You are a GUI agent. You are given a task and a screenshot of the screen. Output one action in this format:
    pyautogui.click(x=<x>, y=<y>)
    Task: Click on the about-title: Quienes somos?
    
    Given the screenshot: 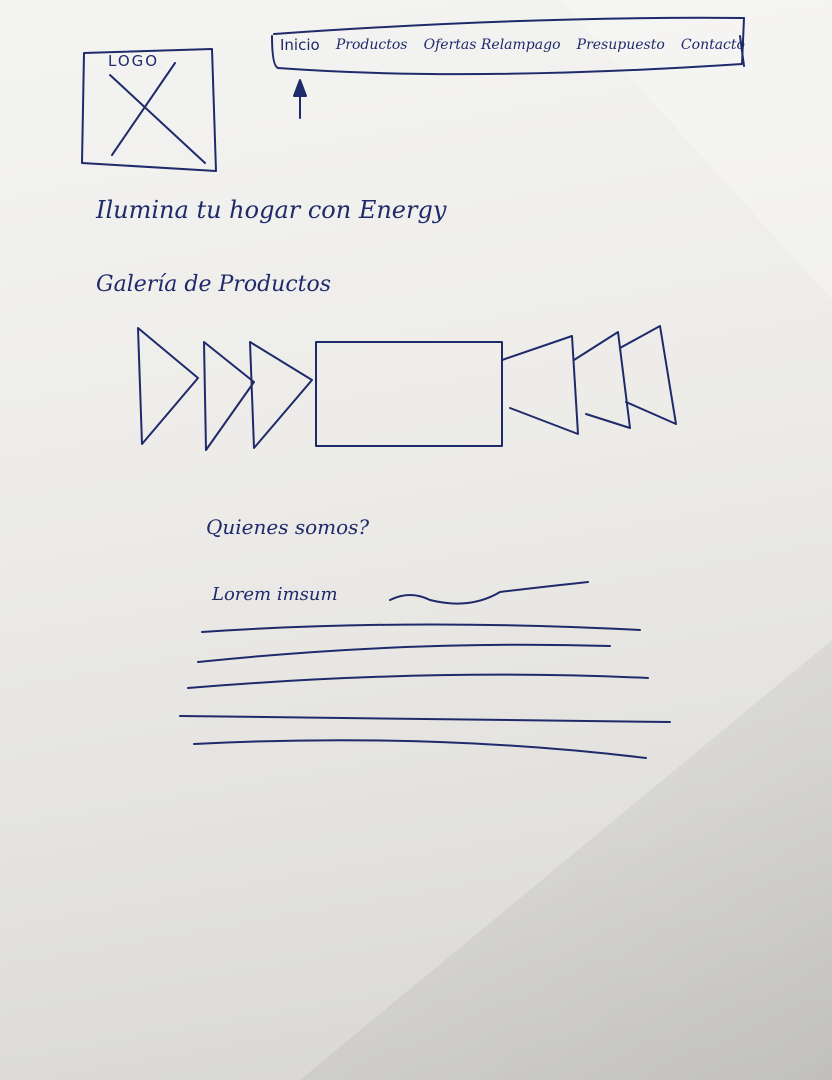 What is the action you would take?
    pyautogui.click(x=288, y=527)
    